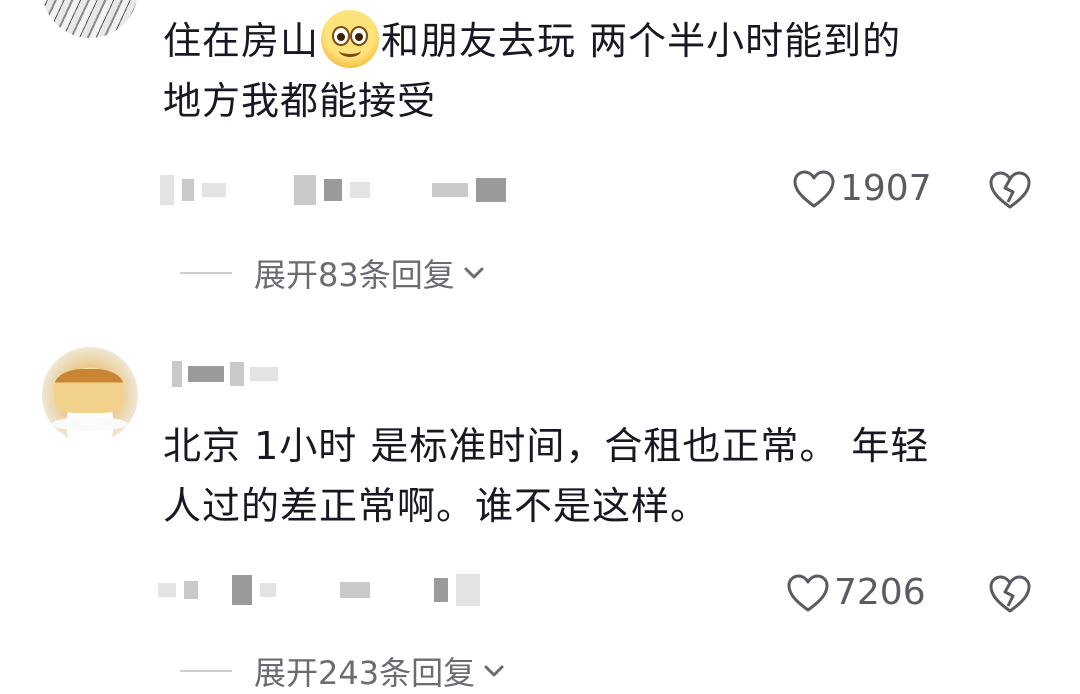 The image size is (1080, 694). What do you see at coordinates (241, 41) in the screenshot?
I see `comment-text-part: 住在房山` at bounding box center [241, 41].